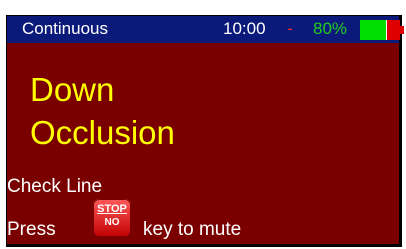  I want to click on press-label: Press, so click(31, 229).